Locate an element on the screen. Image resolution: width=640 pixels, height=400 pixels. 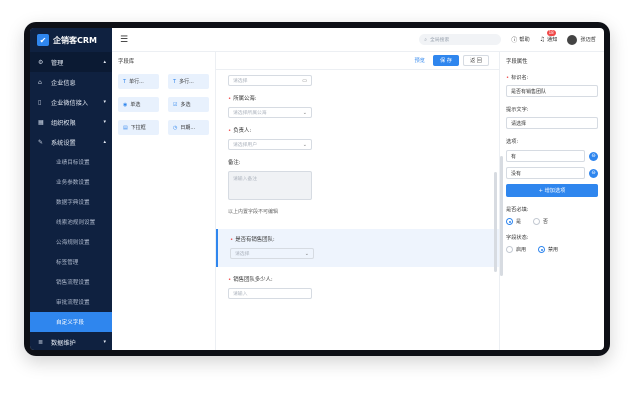
preview-button: 预览 is located at coordinates (420, 60).